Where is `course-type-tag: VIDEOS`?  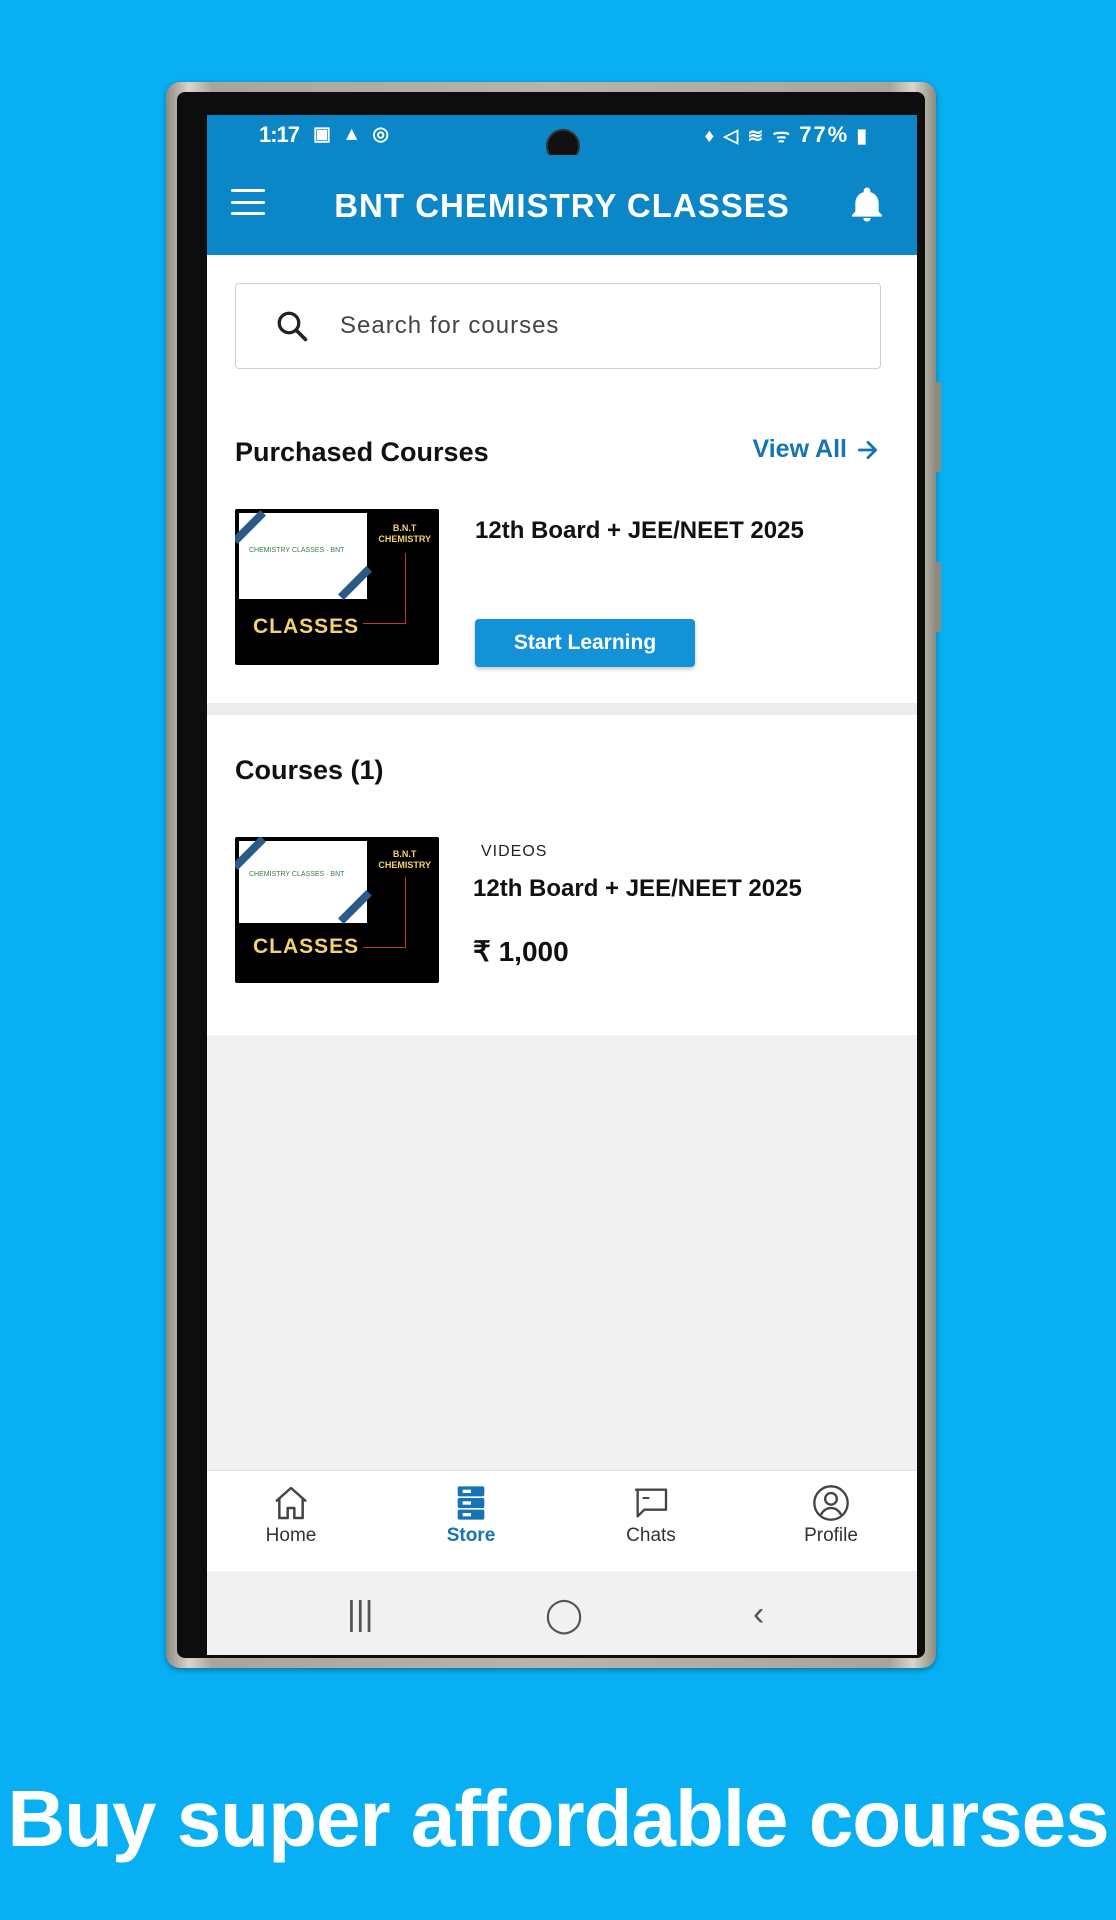
course-type-tag: VIDEOS is located at coordinates (514, 851).